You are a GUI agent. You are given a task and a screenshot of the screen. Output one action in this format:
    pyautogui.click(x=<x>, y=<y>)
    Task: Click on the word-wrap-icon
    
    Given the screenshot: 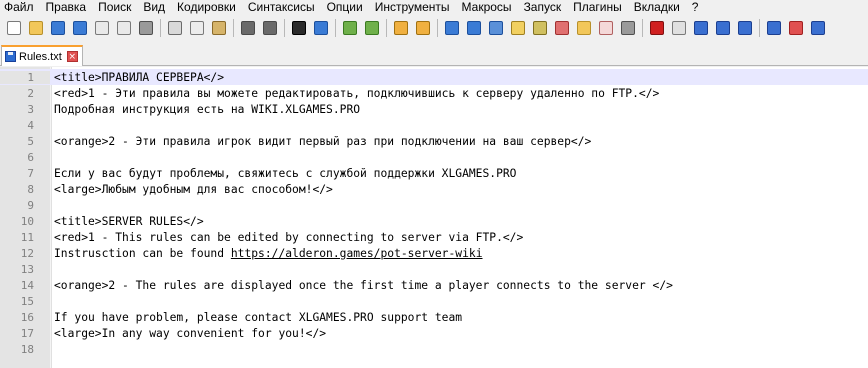 What is the action you would take?
    pyautogui.click(x=452, y=27)
    